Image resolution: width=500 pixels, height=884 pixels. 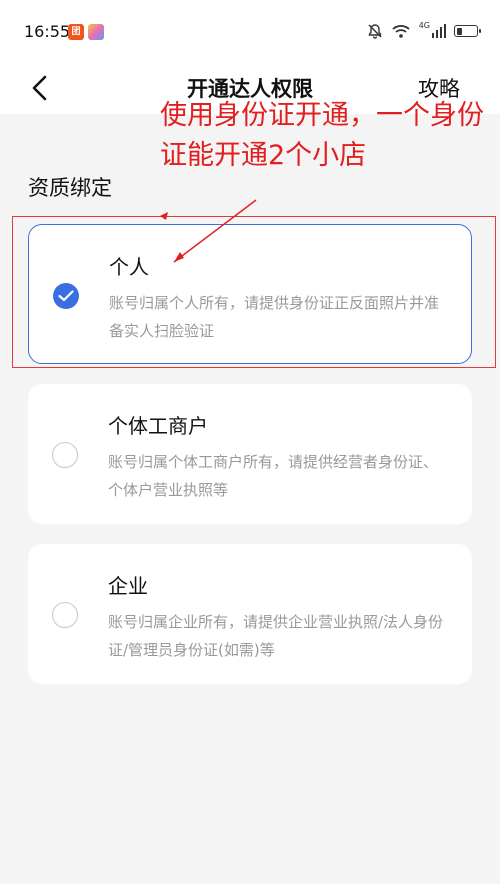 I want to click on radio-checked, so click(x=66, y=296).